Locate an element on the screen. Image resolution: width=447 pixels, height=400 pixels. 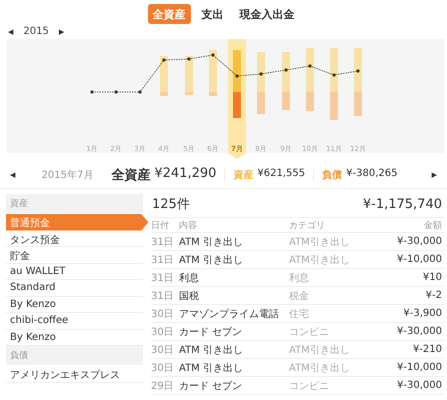
tab: 現金入出金 is located at coordinates (267, 14).